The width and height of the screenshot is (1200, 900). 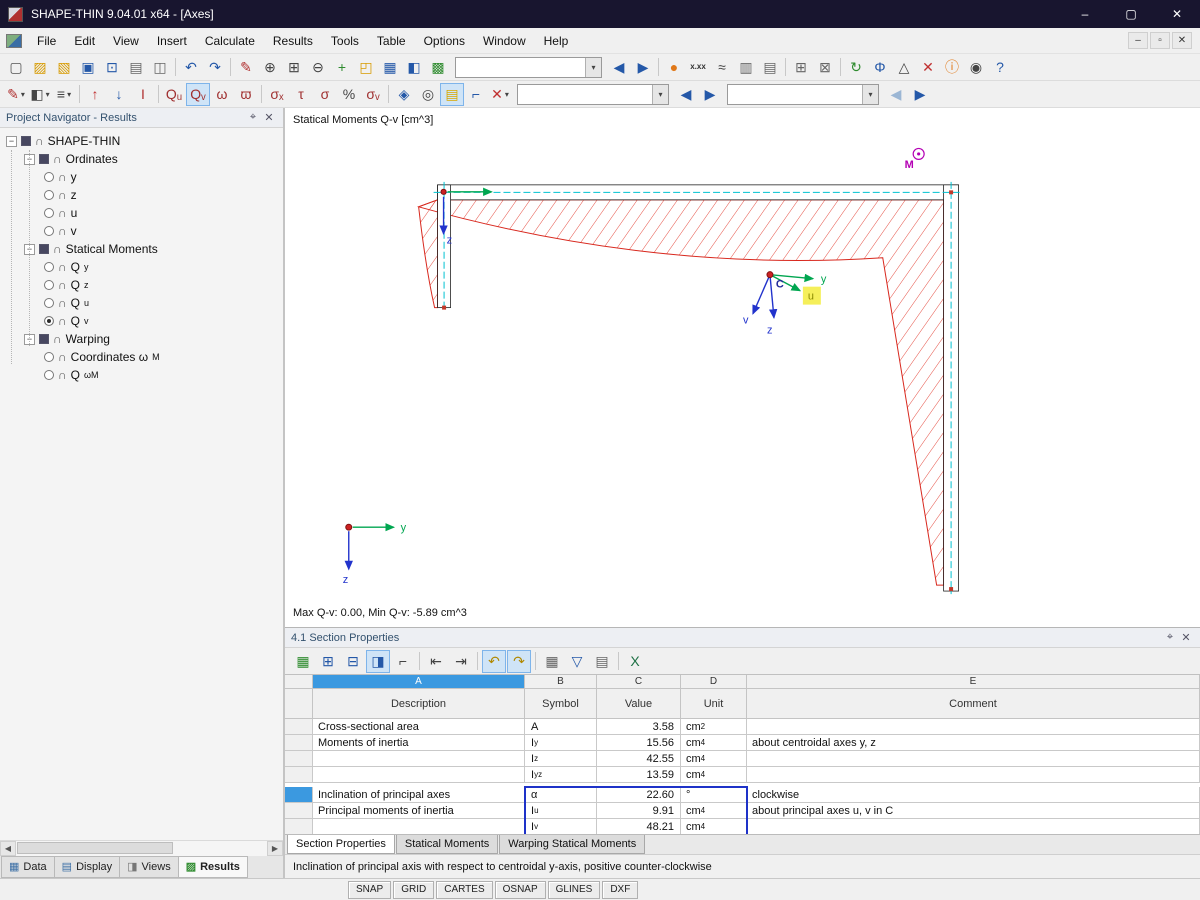 I want to click on cell-description: Inclination of principal axes, so click(x=419, y=795).